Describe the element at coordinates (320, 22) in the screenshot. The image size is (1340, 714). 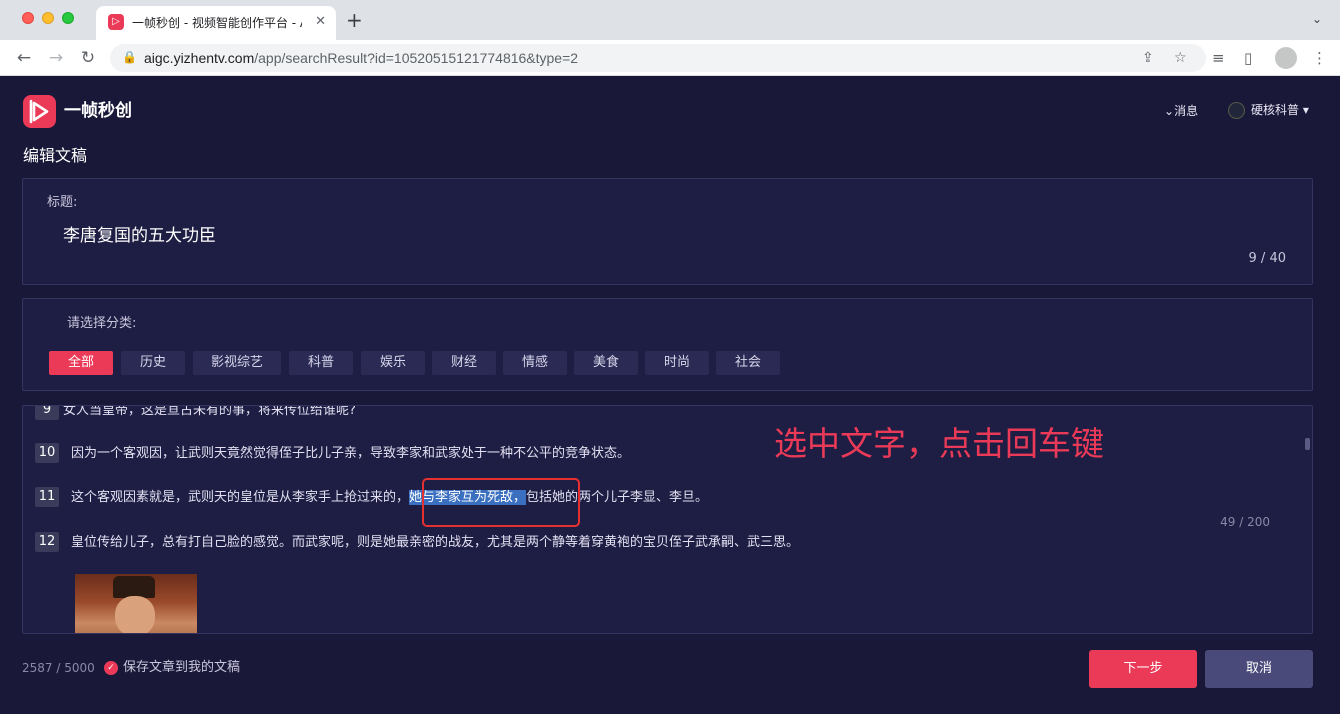
I see `tab-close-icon: ✕` at that location.